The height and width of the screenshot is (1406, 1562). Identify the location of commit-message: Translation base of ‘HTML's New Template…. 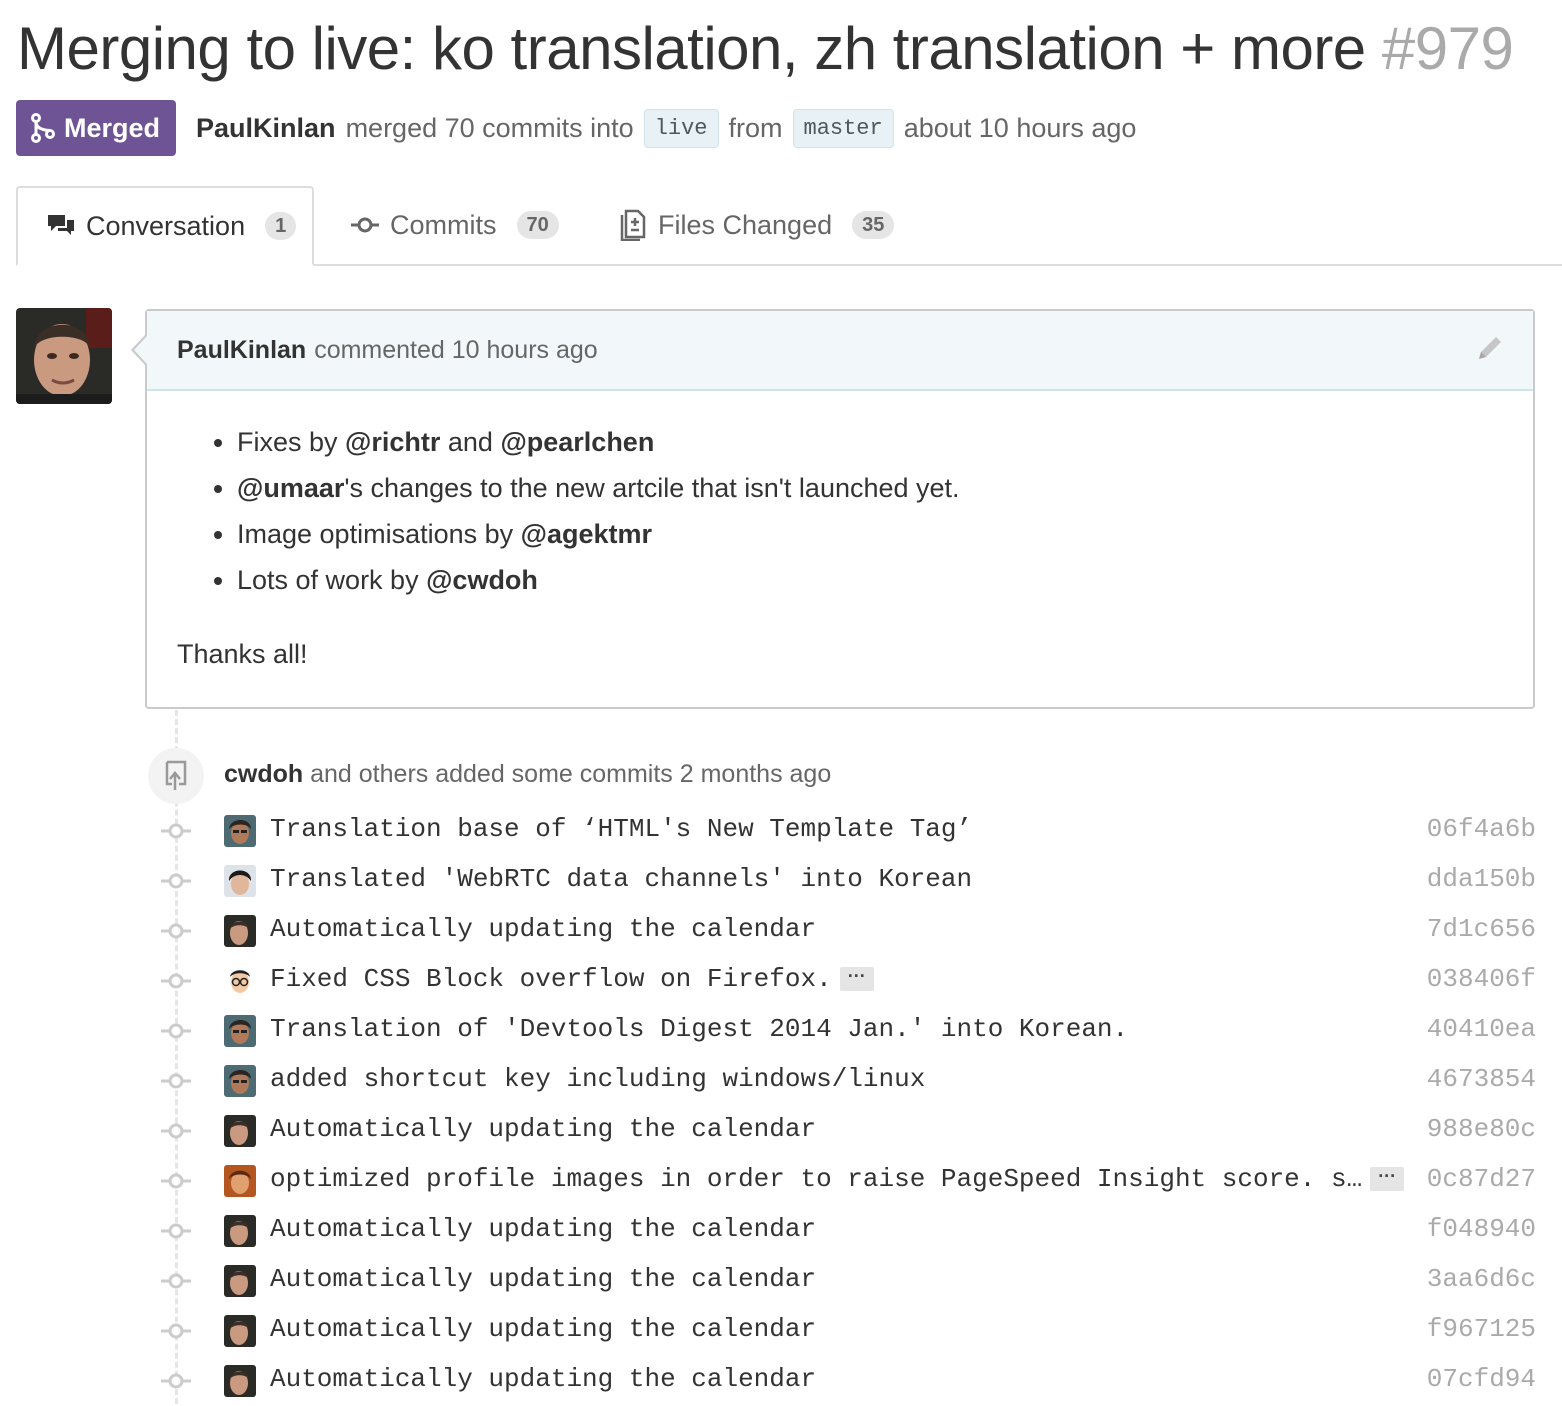
(621, 829).